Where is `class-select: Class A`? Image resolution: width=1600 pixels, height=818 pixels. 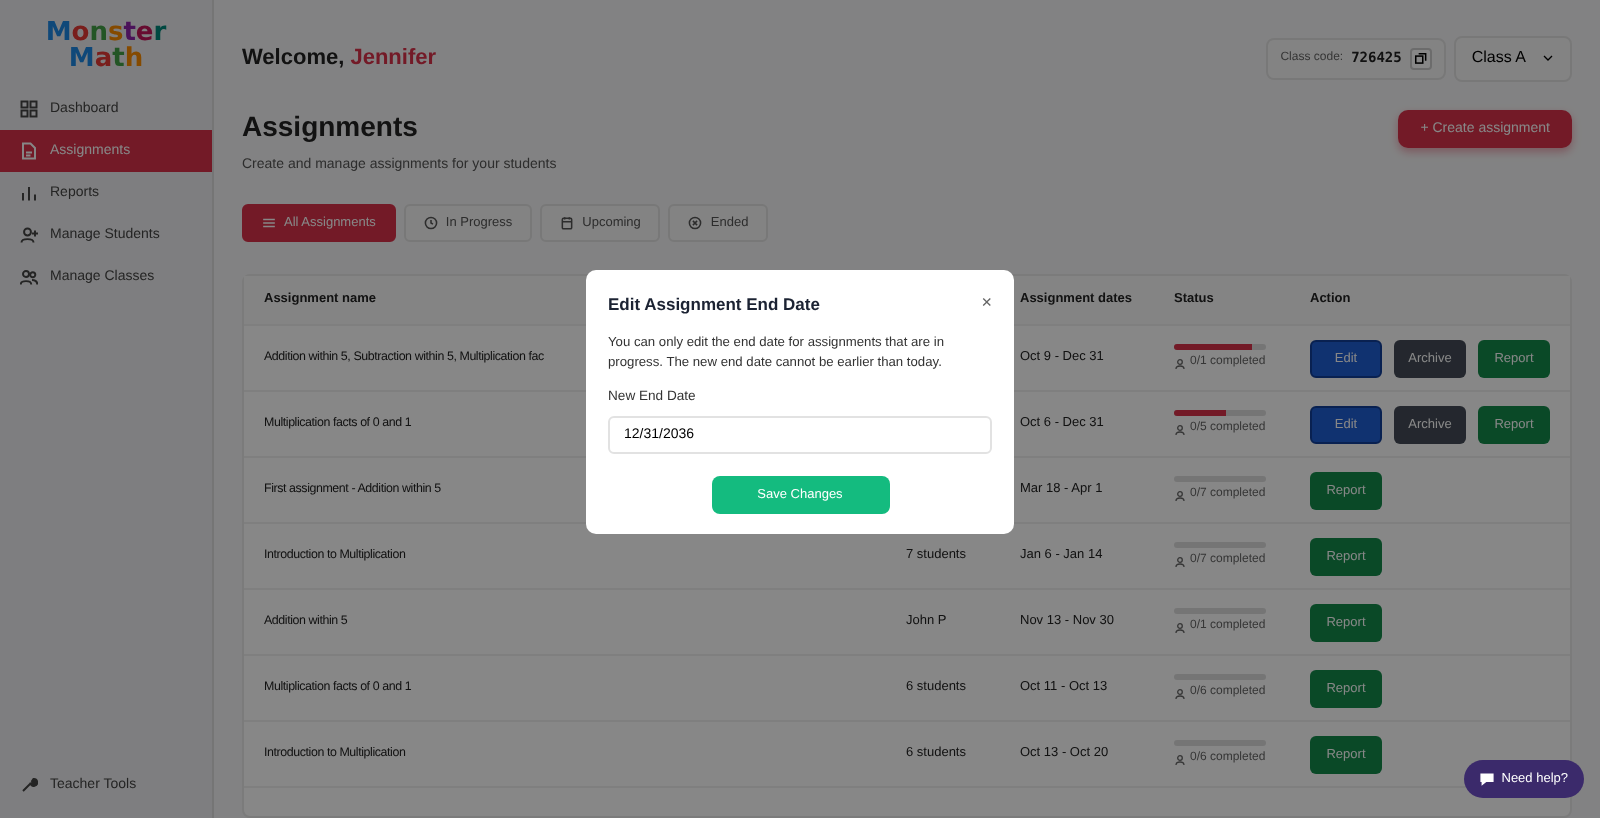 class-select: Class A is located at coordinates (1512, 59).